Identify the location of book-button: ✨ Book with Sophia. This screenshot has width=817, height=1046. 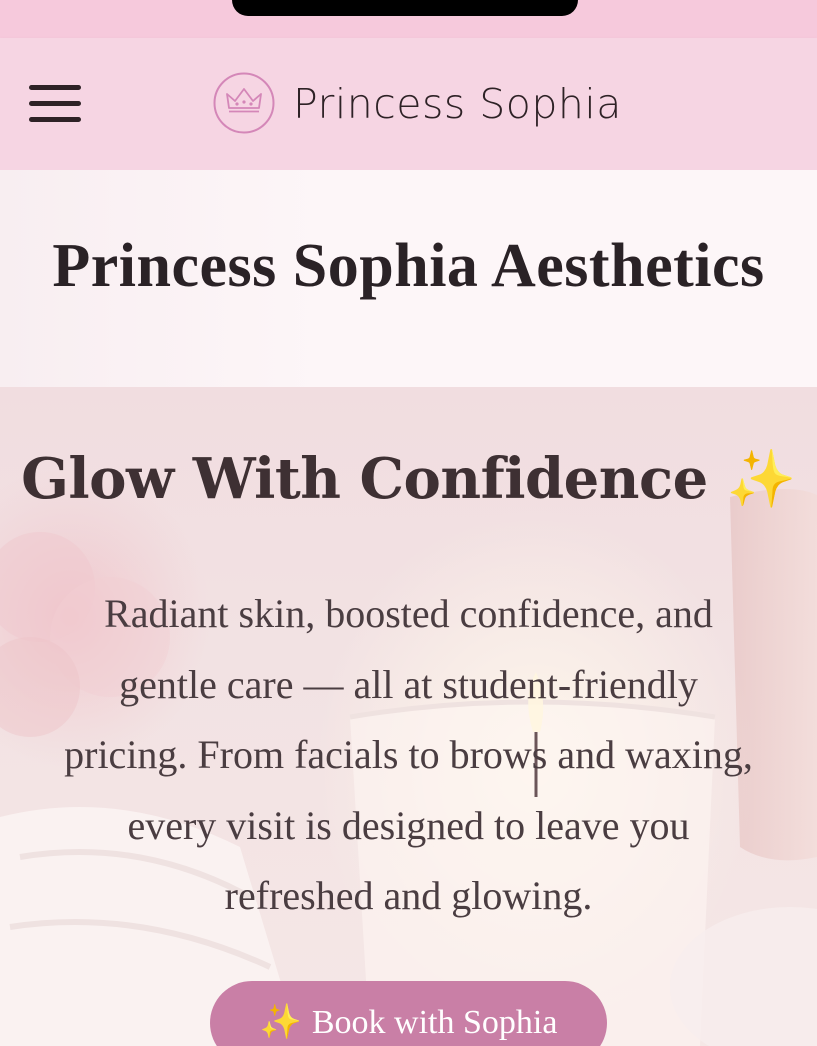
(408, 1013).